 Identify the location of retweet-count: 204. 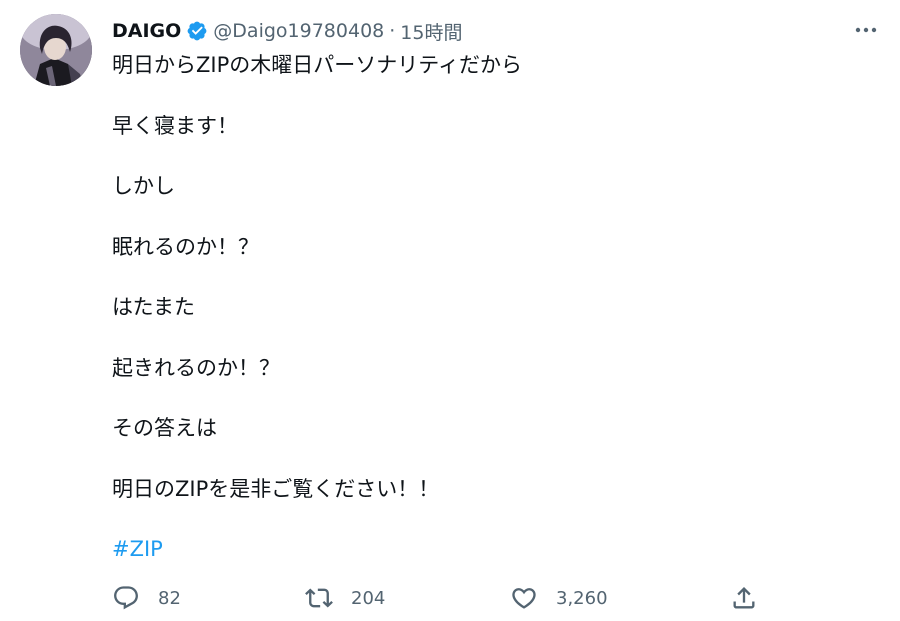
(368, 598).